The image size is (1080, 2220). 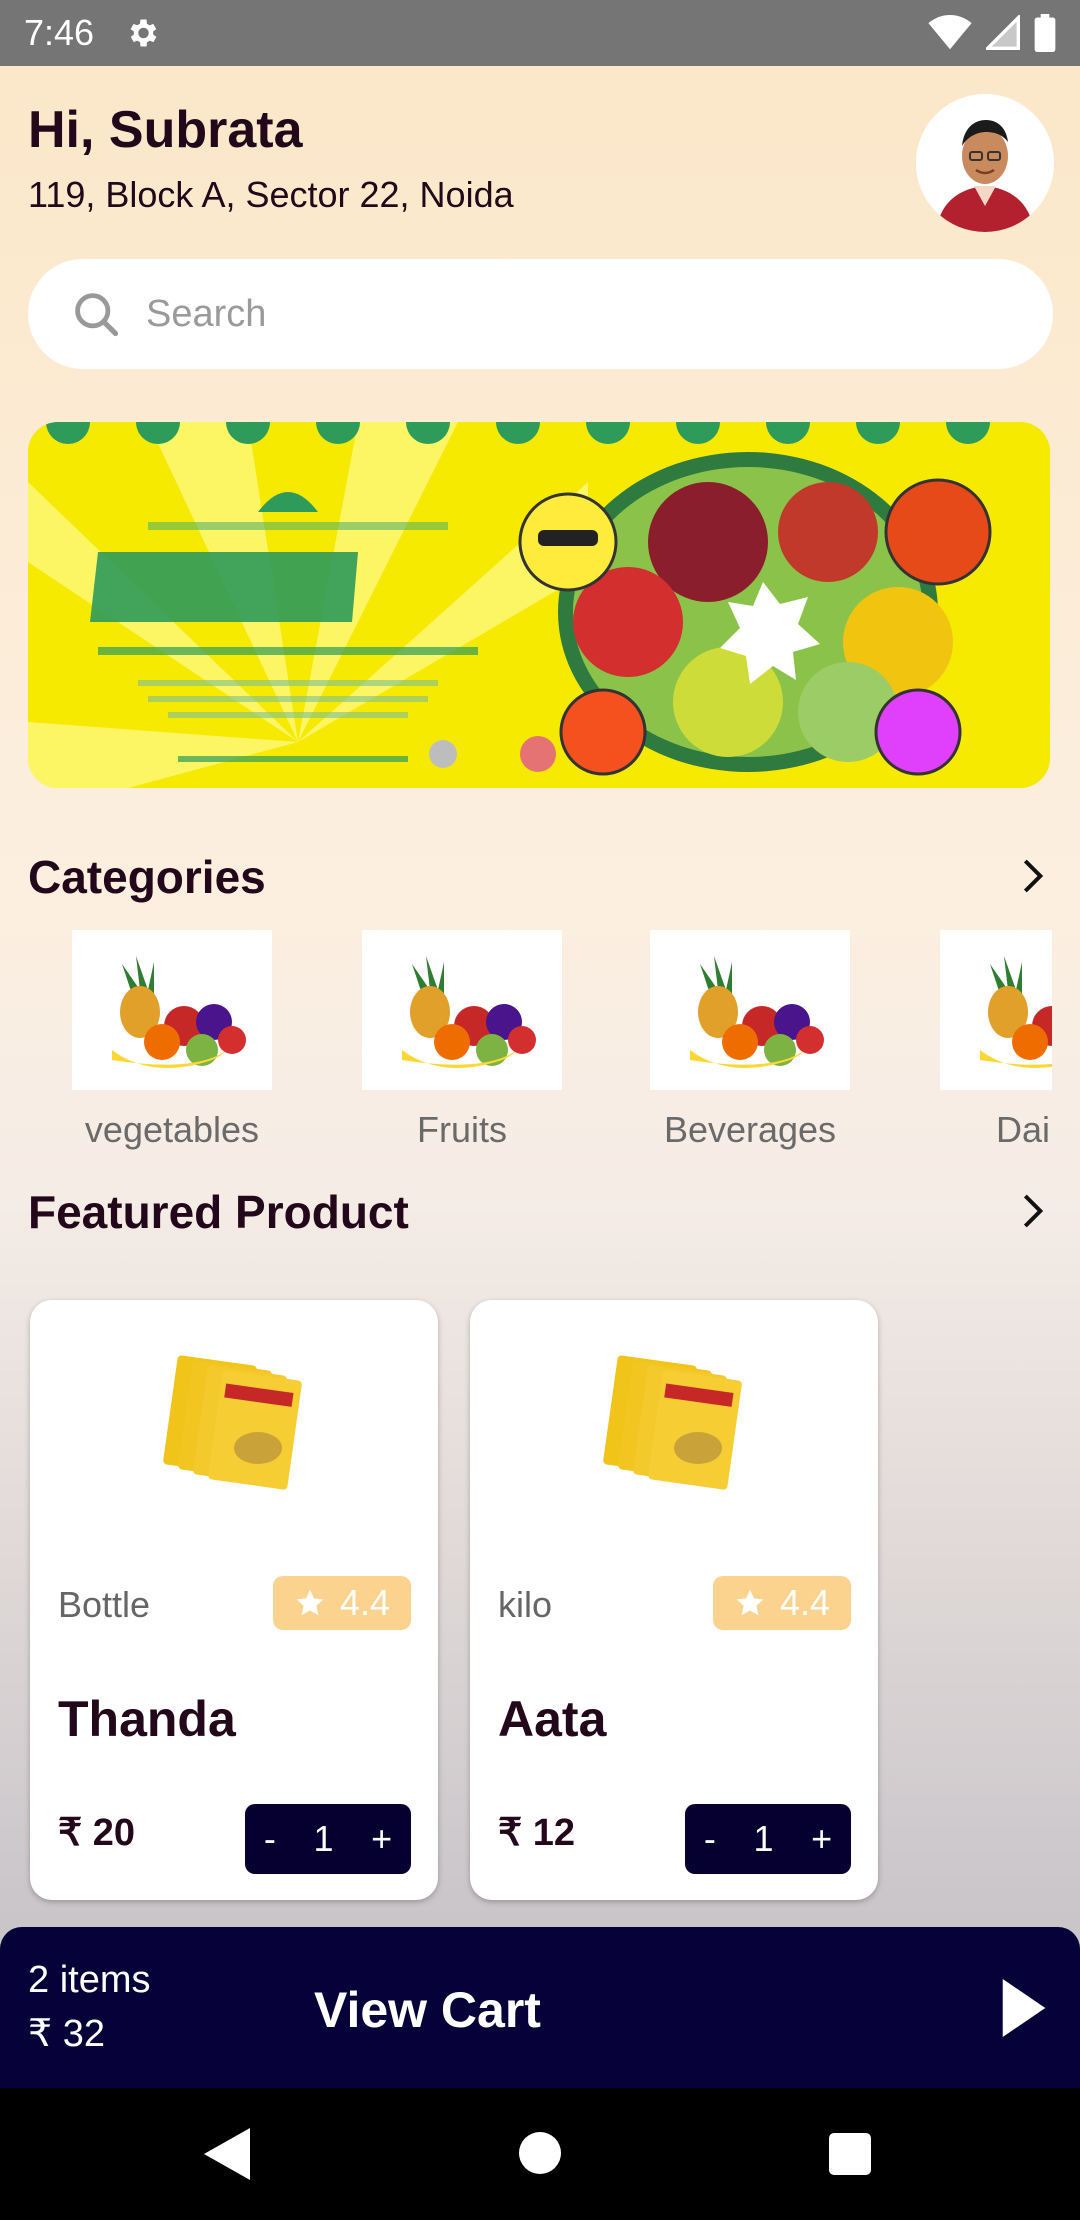 I want to click on category-vegetables: vegetables, so click(x=172, y=1040).